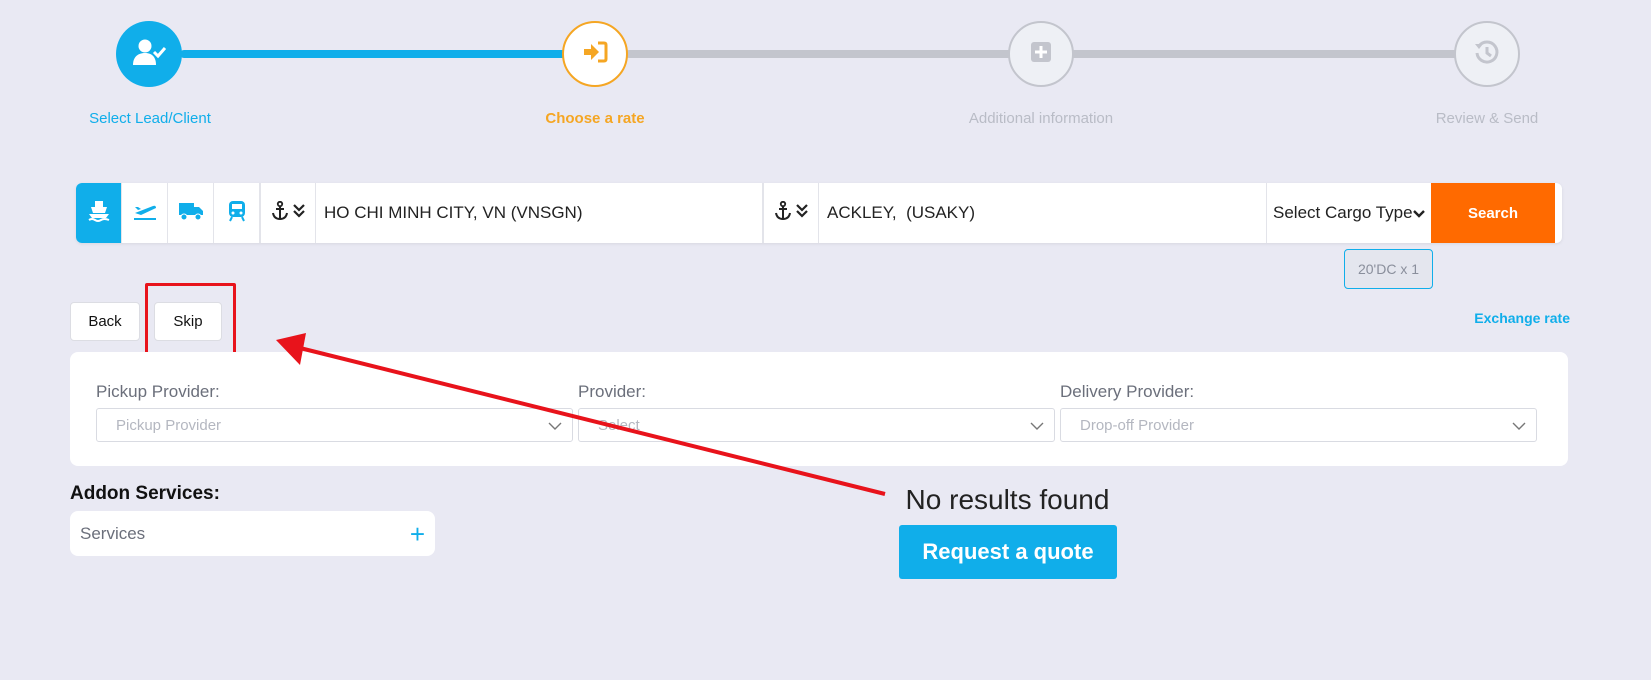 The image size is (1651, 680). I want to click on pickup-provider-group: Pickup Provider, so click(334, 412).